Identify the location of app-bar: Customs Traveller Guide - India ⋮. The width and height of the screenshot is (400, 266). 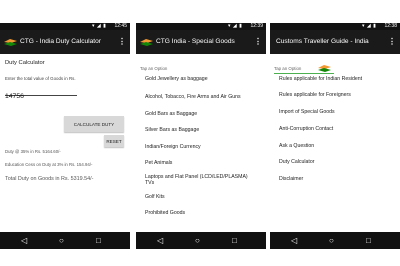
(335, 42).